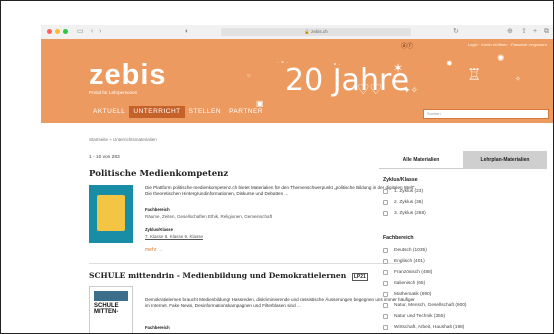  What do you see at coordinates (246, 112) in the screenshot?
I see `nav-partner: PARTNER` at bounding box center [246, 112].